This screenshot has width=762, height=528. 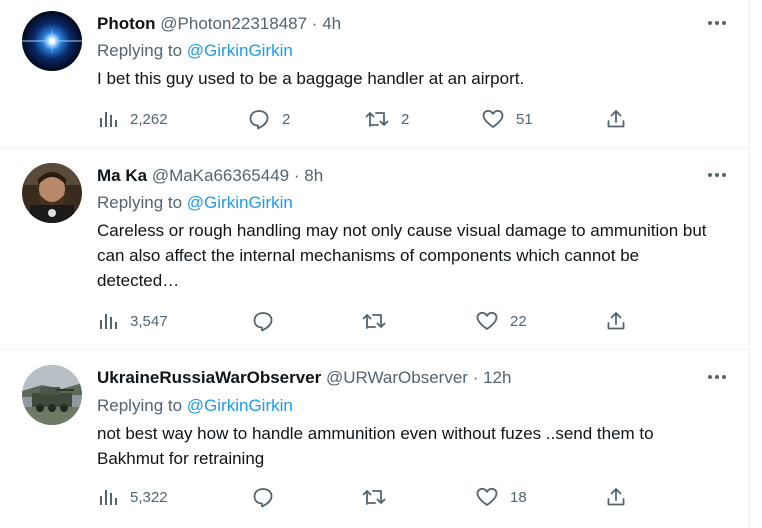 What do you see at coordinates (233, 23) in the screenshot?
I see `user-handle: @Photon22318487` at bounding box center [233, 23].